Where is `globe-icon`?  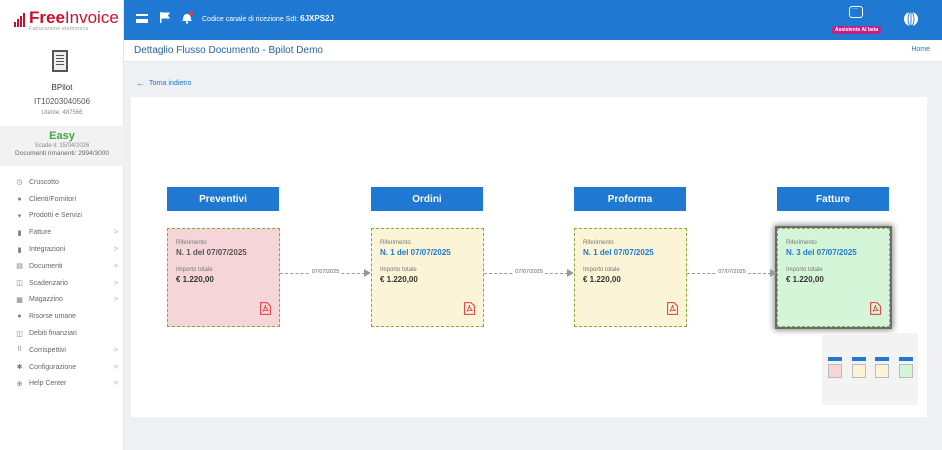
globe-icon is located at coordinates (911, 19).